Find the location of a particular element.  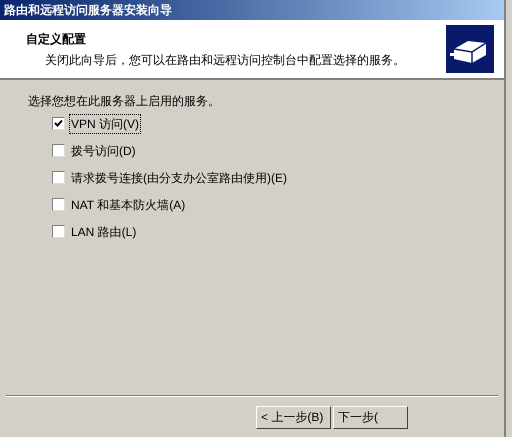

prompt-text: 选择您想在此服务器上启用的服务。 is located at coordinates (124, 101).